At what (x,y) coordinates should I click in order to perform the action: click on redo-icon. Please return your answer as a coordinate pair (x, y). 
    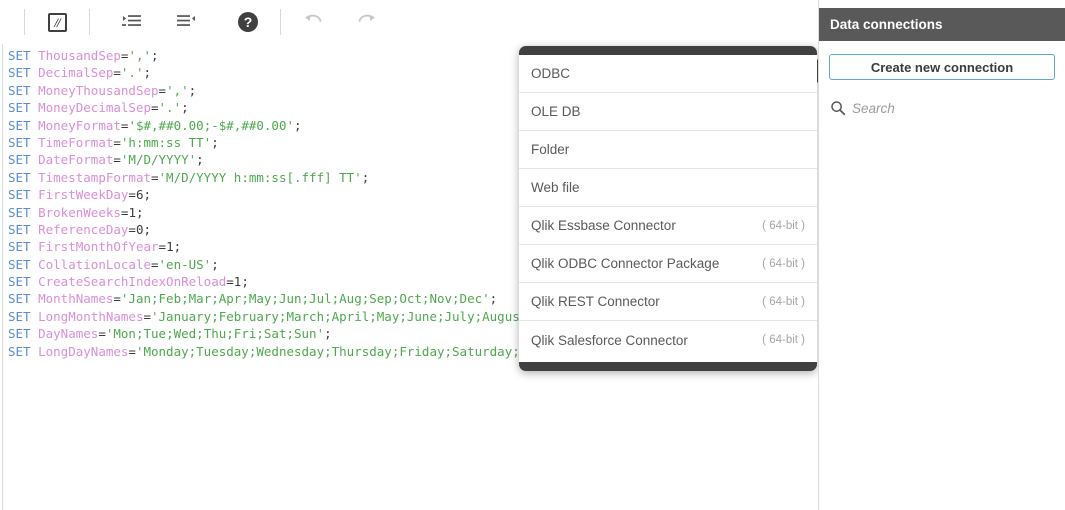
    Looking at the image, I should click on (367, 22).